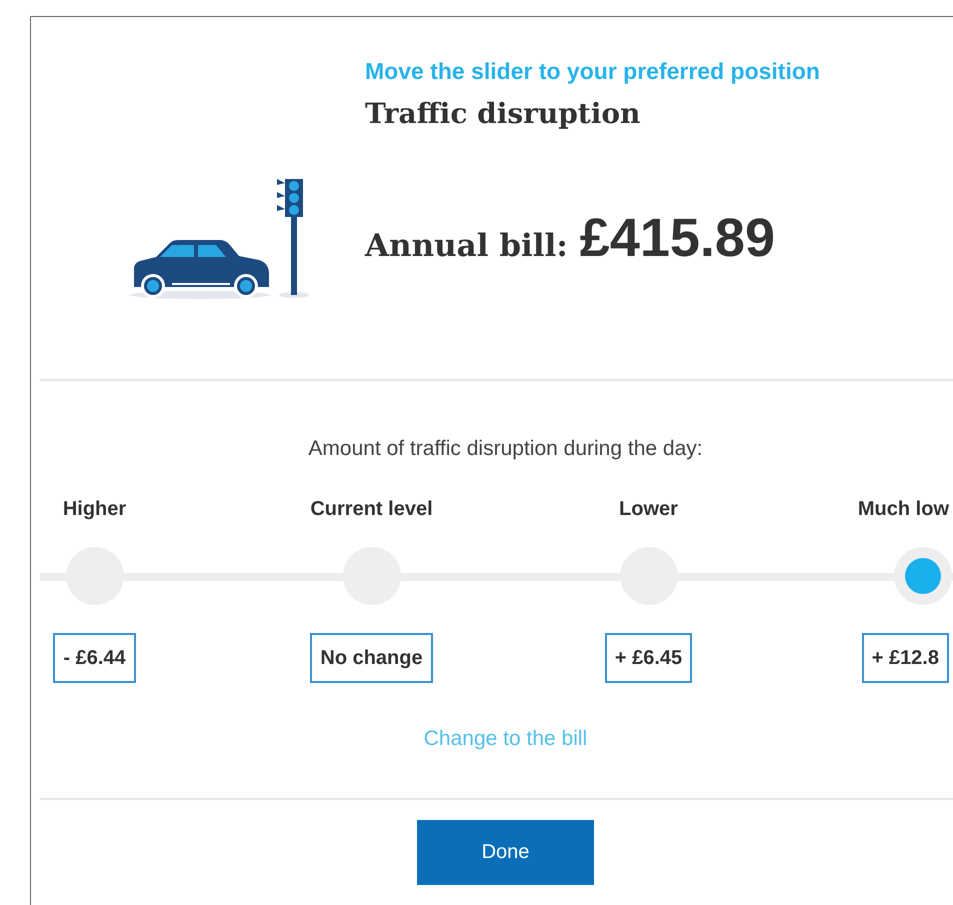 This screenshot has width=953, height=905. What do you see at coordinates (903, 509) in the screenshot?
I see `option-label: Much low` at bounding box center [903, 509].